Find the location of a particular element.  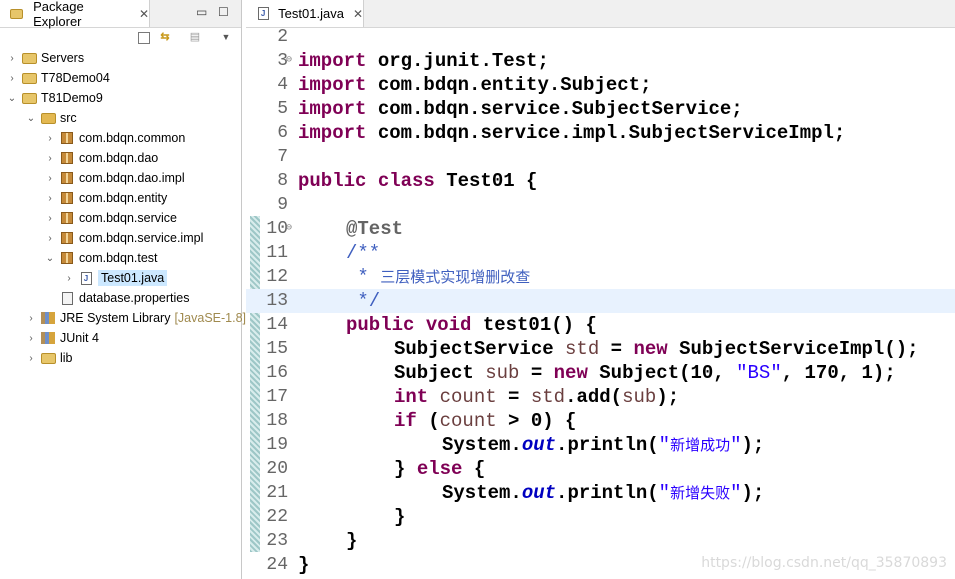

tree-item-junit: › JUnit 4 is located at coordinates (62, 338).